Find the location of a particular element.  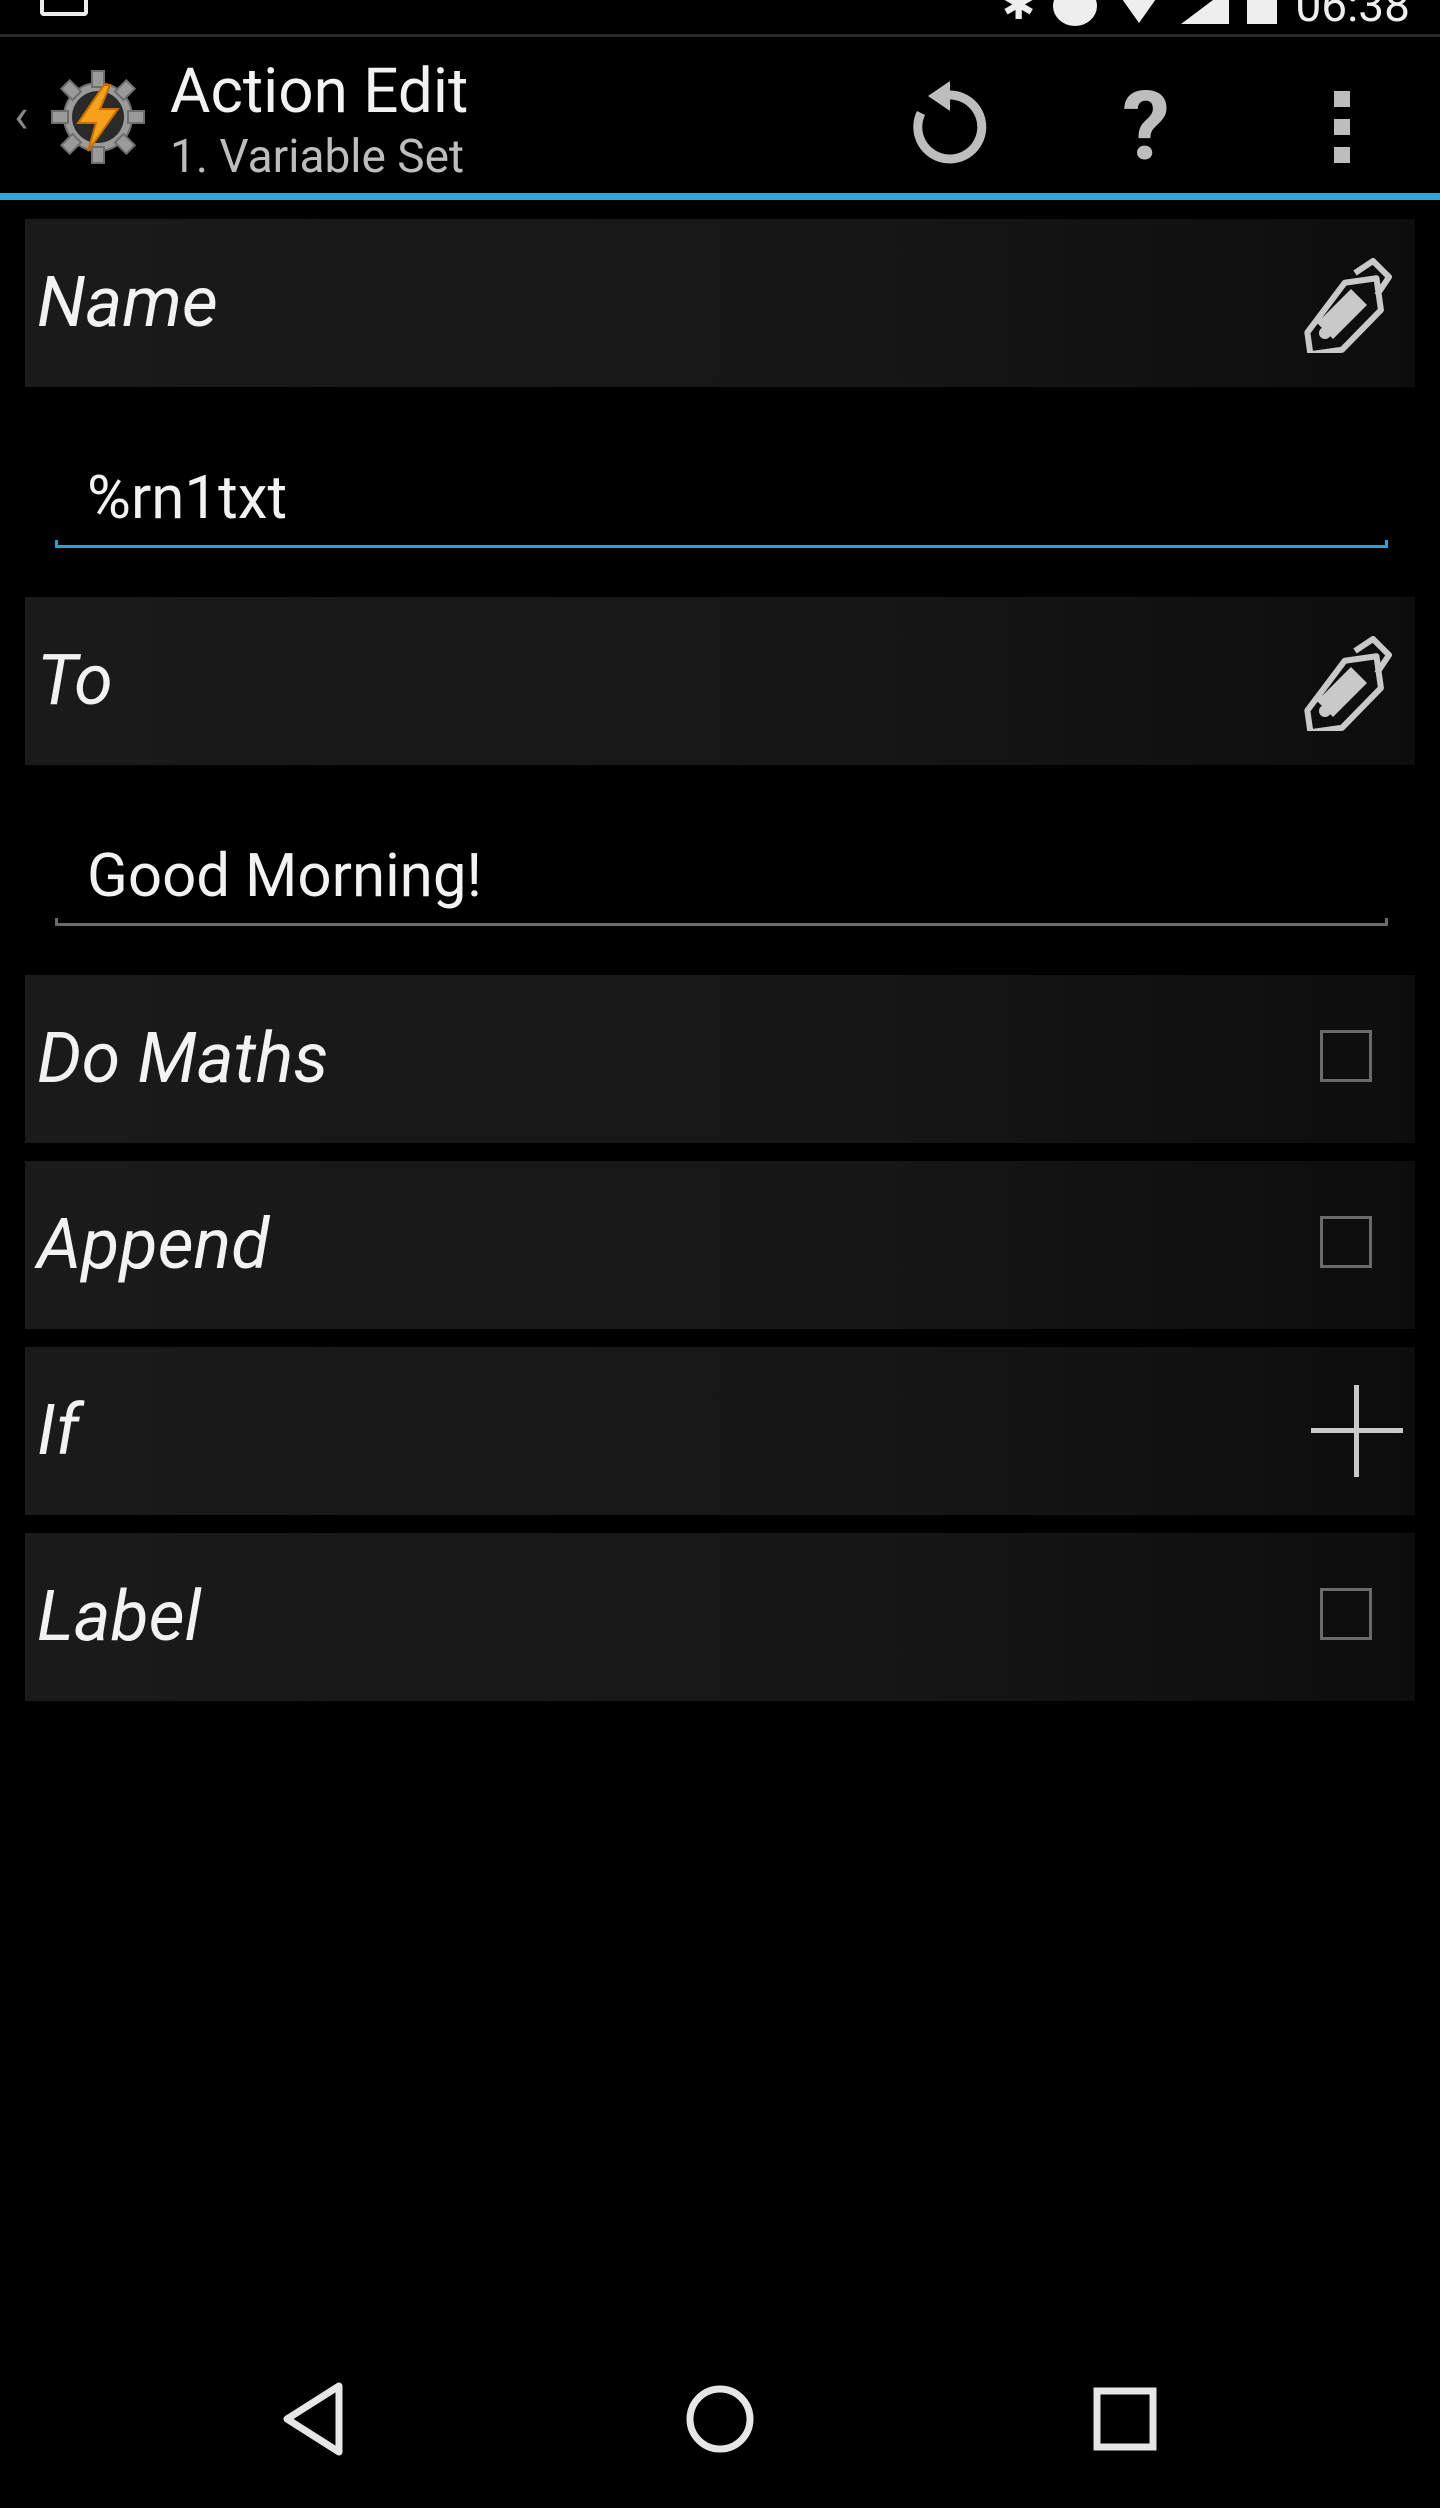

system-nav-bar is located at coordinates (720, 2419).